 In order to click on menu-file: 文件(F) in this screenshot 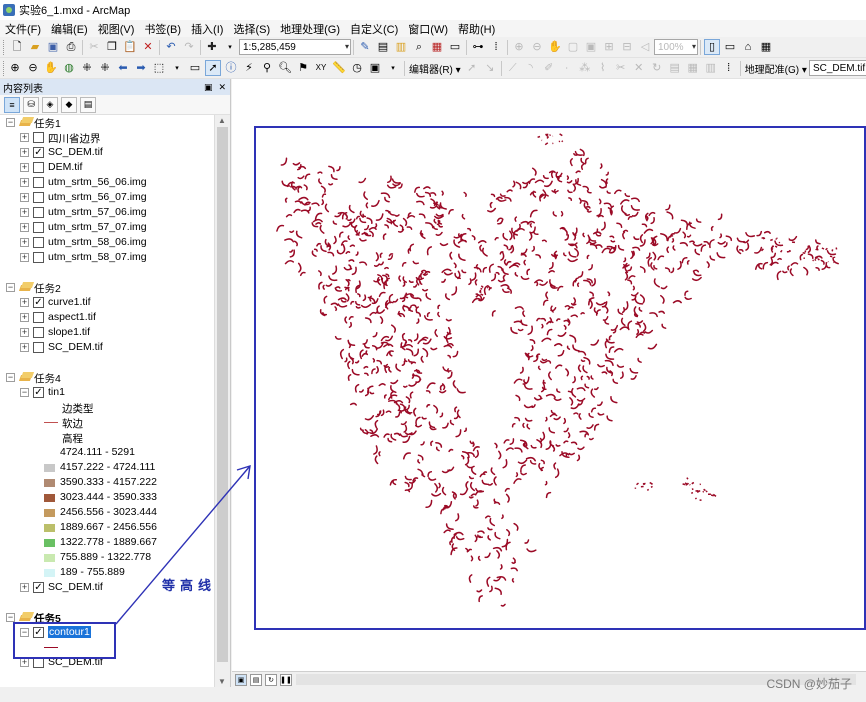, I will do `click(23, 29)`.